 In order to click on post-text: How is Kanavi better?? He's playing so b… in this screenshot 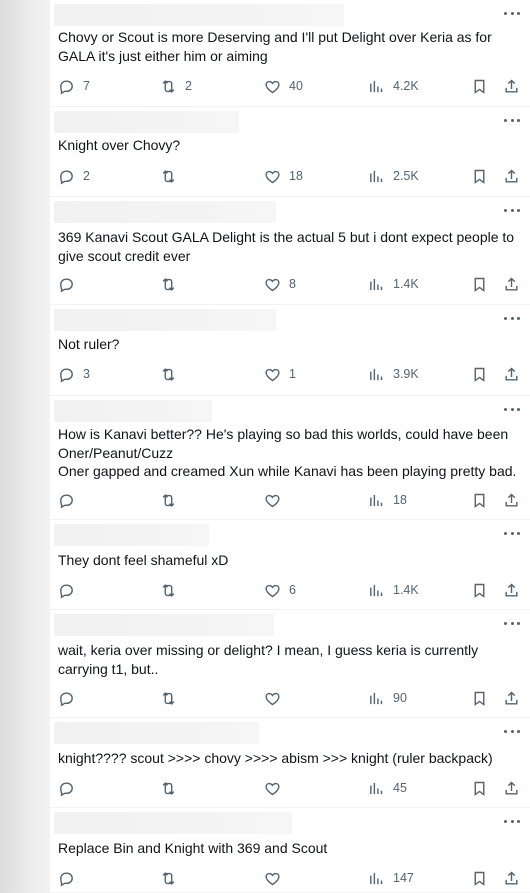, I will do `click(287, 452)`.